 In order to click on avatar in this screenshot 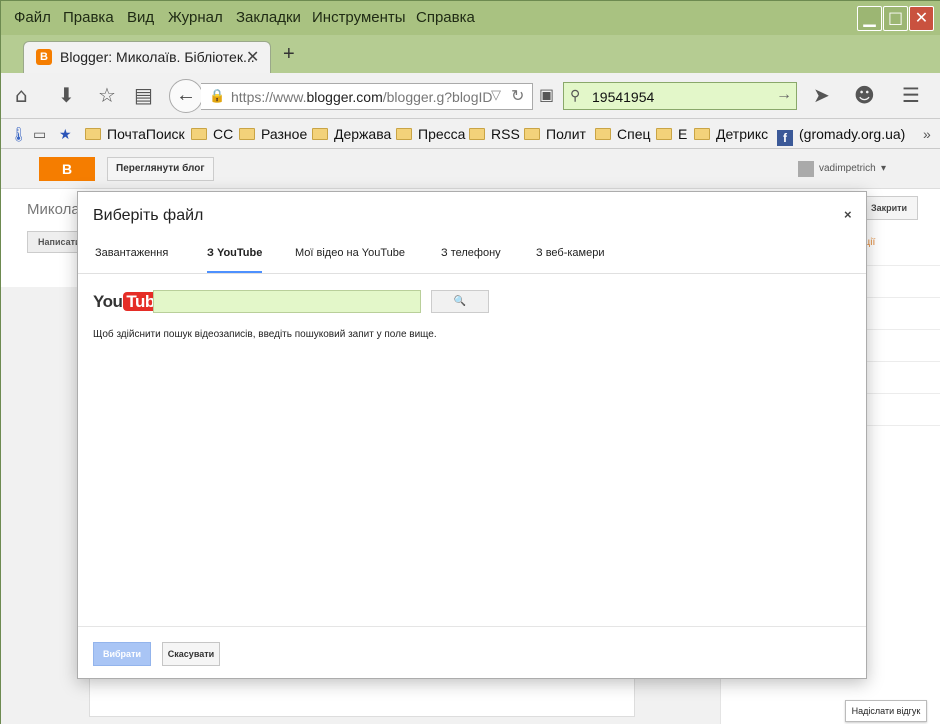, I will do `click(806, 169)`.